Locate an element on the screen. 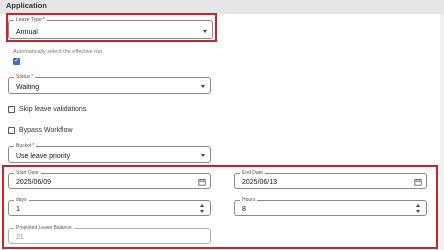 The image size is (444, 250). leave-type-label: Leave Type is located at coordinates (29, 20).